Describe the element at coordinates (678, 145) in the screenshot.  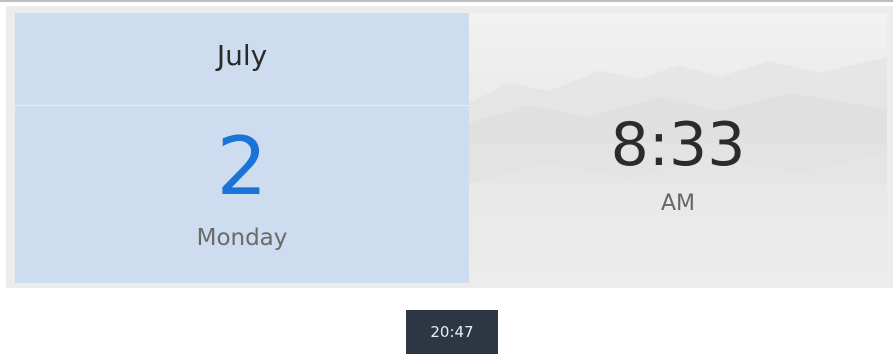
I see `clock-time: 8:33` at that location.